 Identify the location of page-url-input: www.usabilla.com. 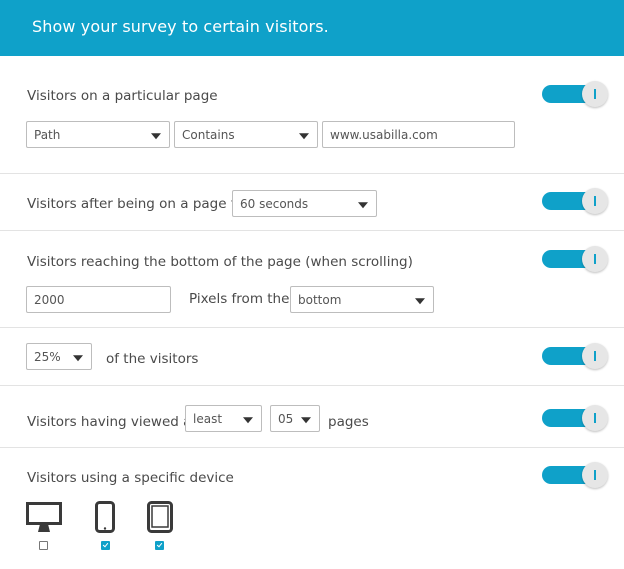
(418, 134).